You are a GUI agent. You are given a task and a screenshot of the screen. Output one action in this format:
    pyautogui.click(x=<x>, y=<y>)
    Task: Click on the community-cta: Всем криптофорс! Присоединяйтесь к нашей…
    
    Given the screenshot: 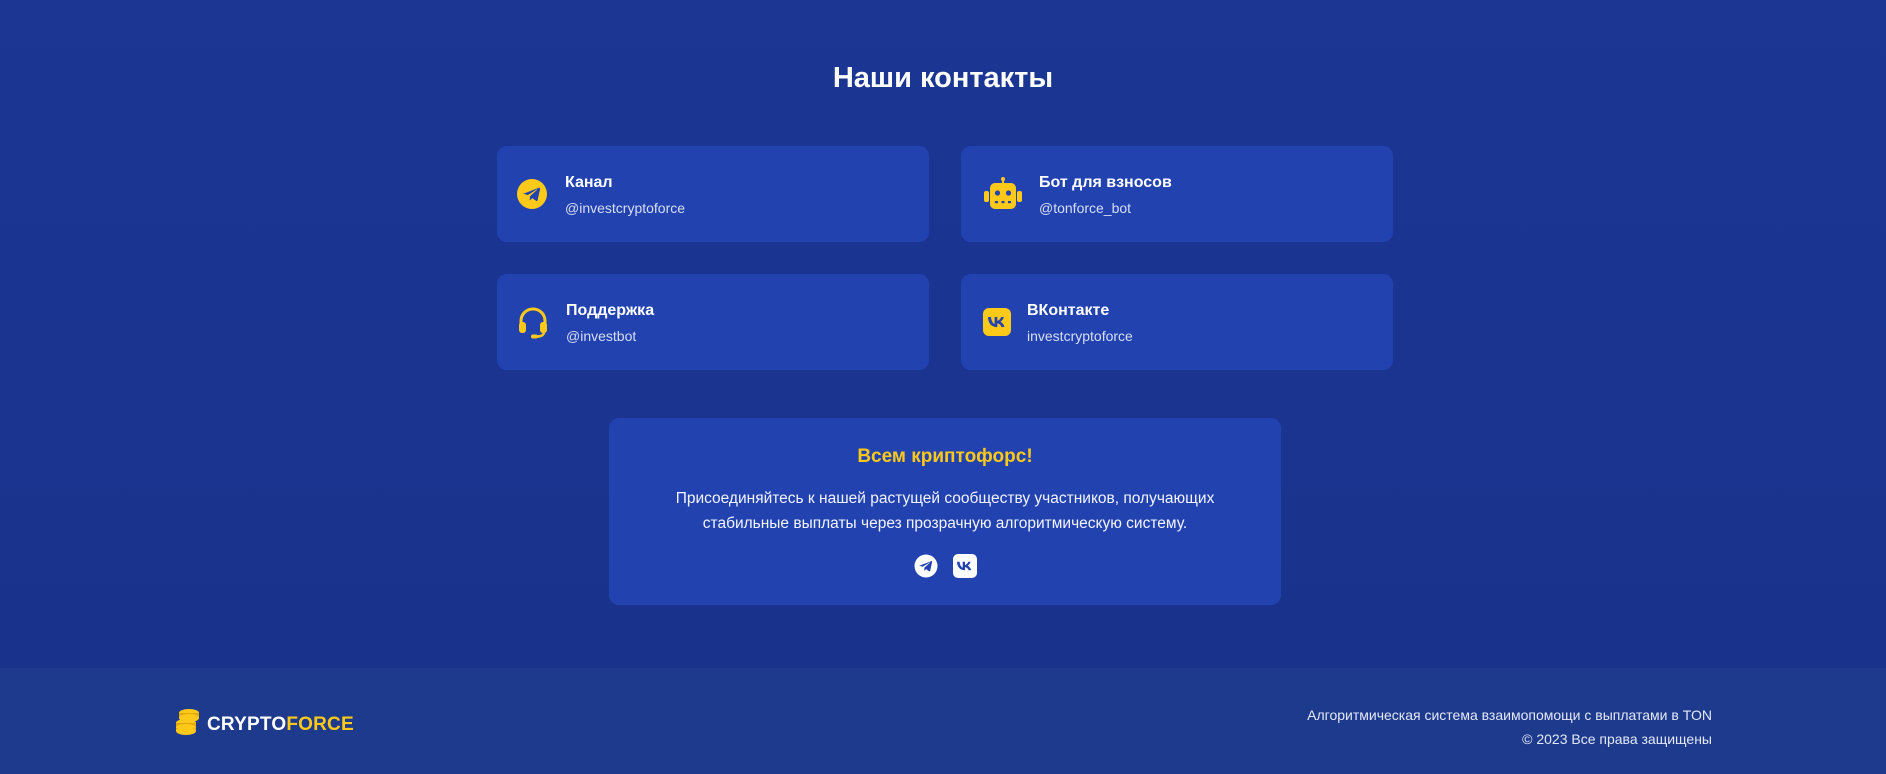 What is the action you would take?
    pyautogui.click(x=945, y=511)
    